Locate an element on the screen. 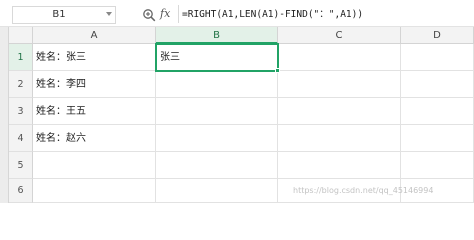 The width and height of the screenshot is (474, 240). cell-c5 is located at coordinates (339, 165).